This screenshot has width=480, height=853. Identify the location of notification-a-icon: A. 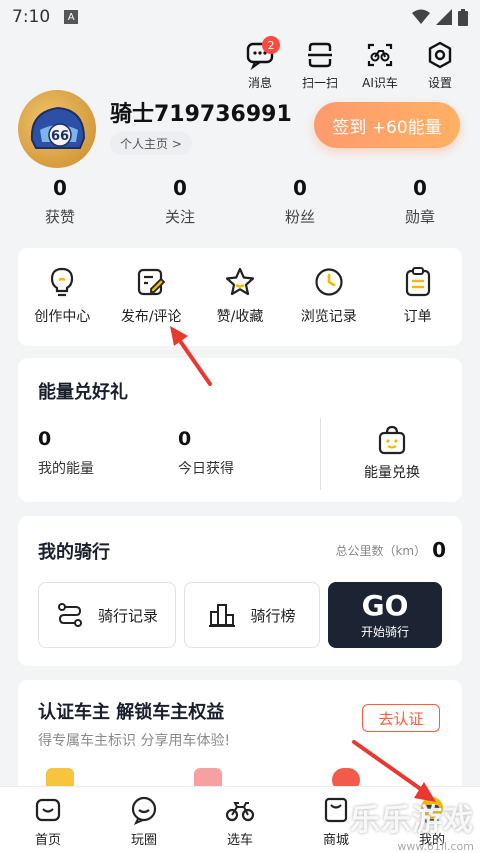
(71, 17).